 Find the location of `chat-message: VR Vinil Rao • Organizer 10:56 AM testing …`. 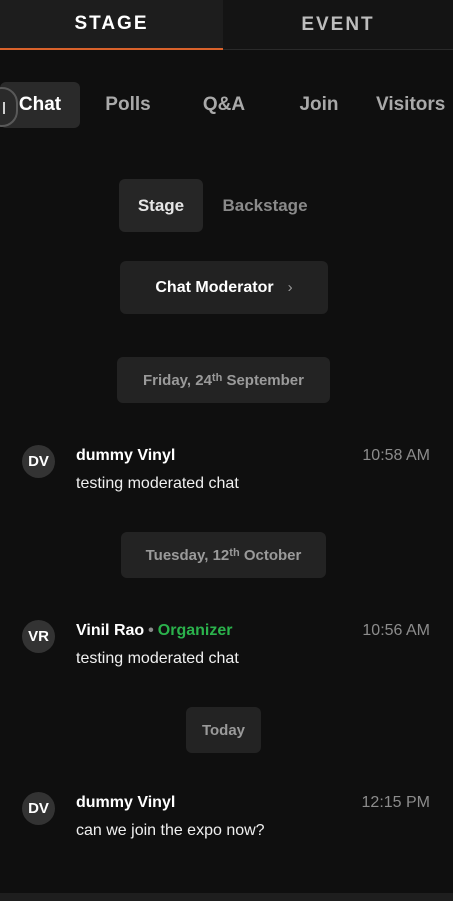

chat-message: VR Vinil Rao • Organizer 10:56 AM testing … is located at coordinates (227, 645).